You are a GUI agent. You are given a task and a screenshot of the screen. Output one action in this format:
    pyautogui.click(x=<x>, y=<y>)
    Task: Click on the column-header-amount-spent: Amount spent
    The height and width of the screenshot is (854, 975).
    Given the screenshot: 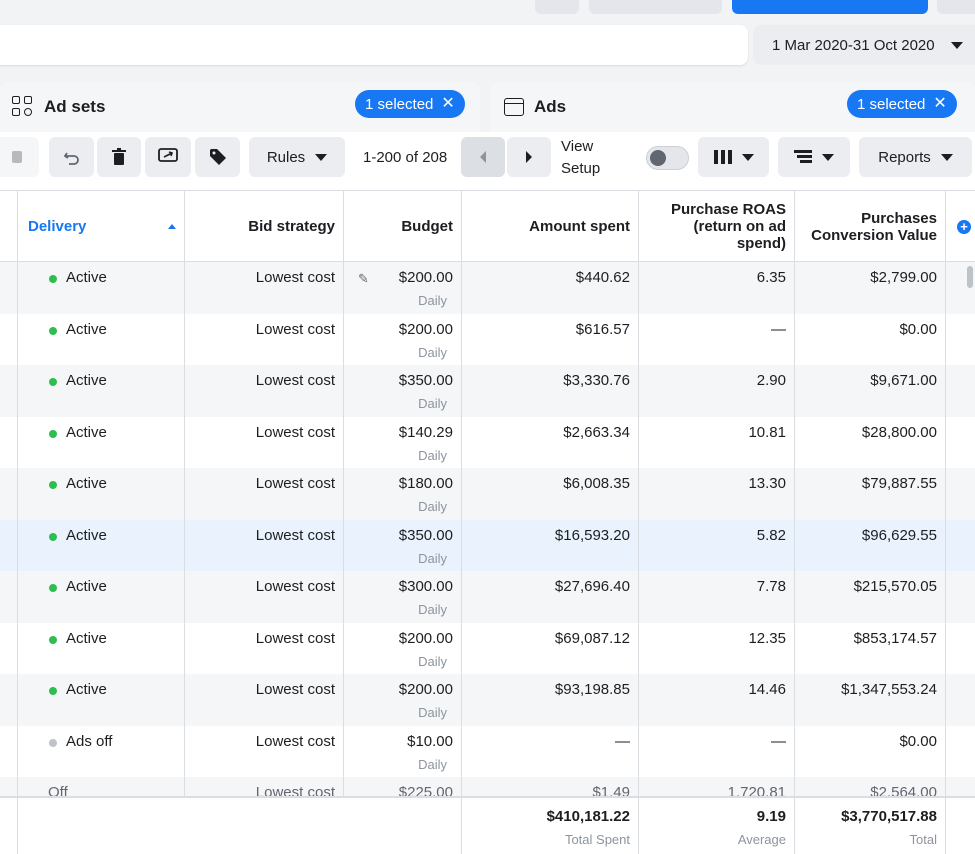 What is the action you would take?
    pyautogui.click(x=550, y=226)
    